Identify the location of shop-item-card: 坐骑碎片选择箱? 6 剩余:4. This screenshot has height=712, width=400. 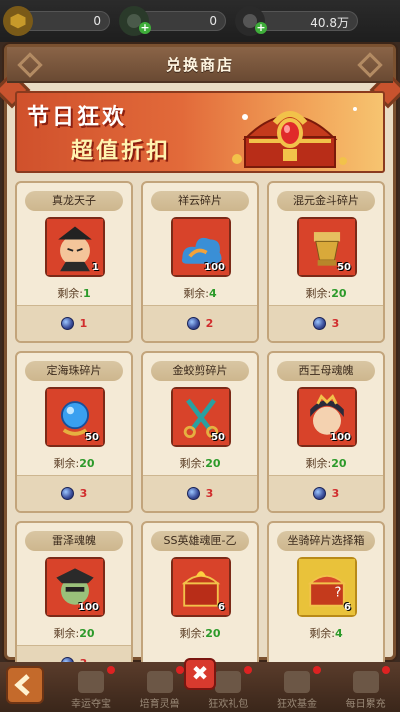
(326, 602).